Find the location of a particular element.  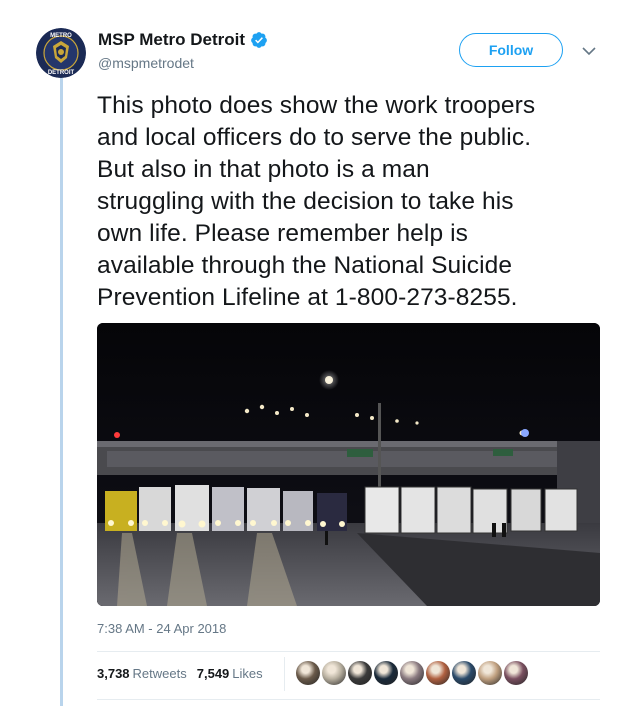

tweet-line: Prevention Lifeline at 1-800-273-8255. is located at coordinates (307, 297).